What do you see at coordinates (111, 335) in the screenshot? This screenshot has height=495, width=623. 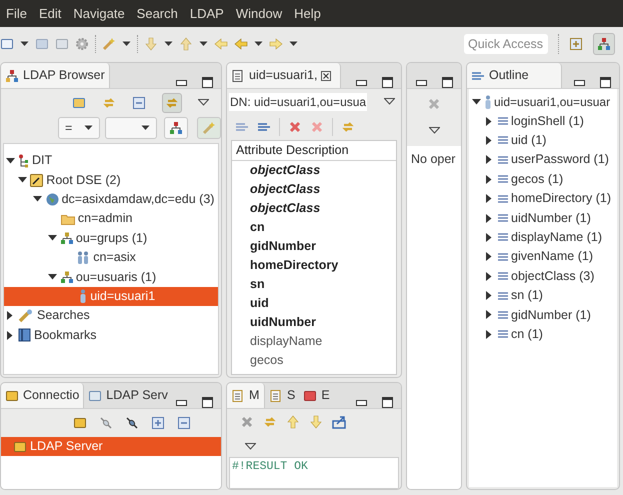 I see `tree-item: Bookmarks` at bounding box center [111, 335].